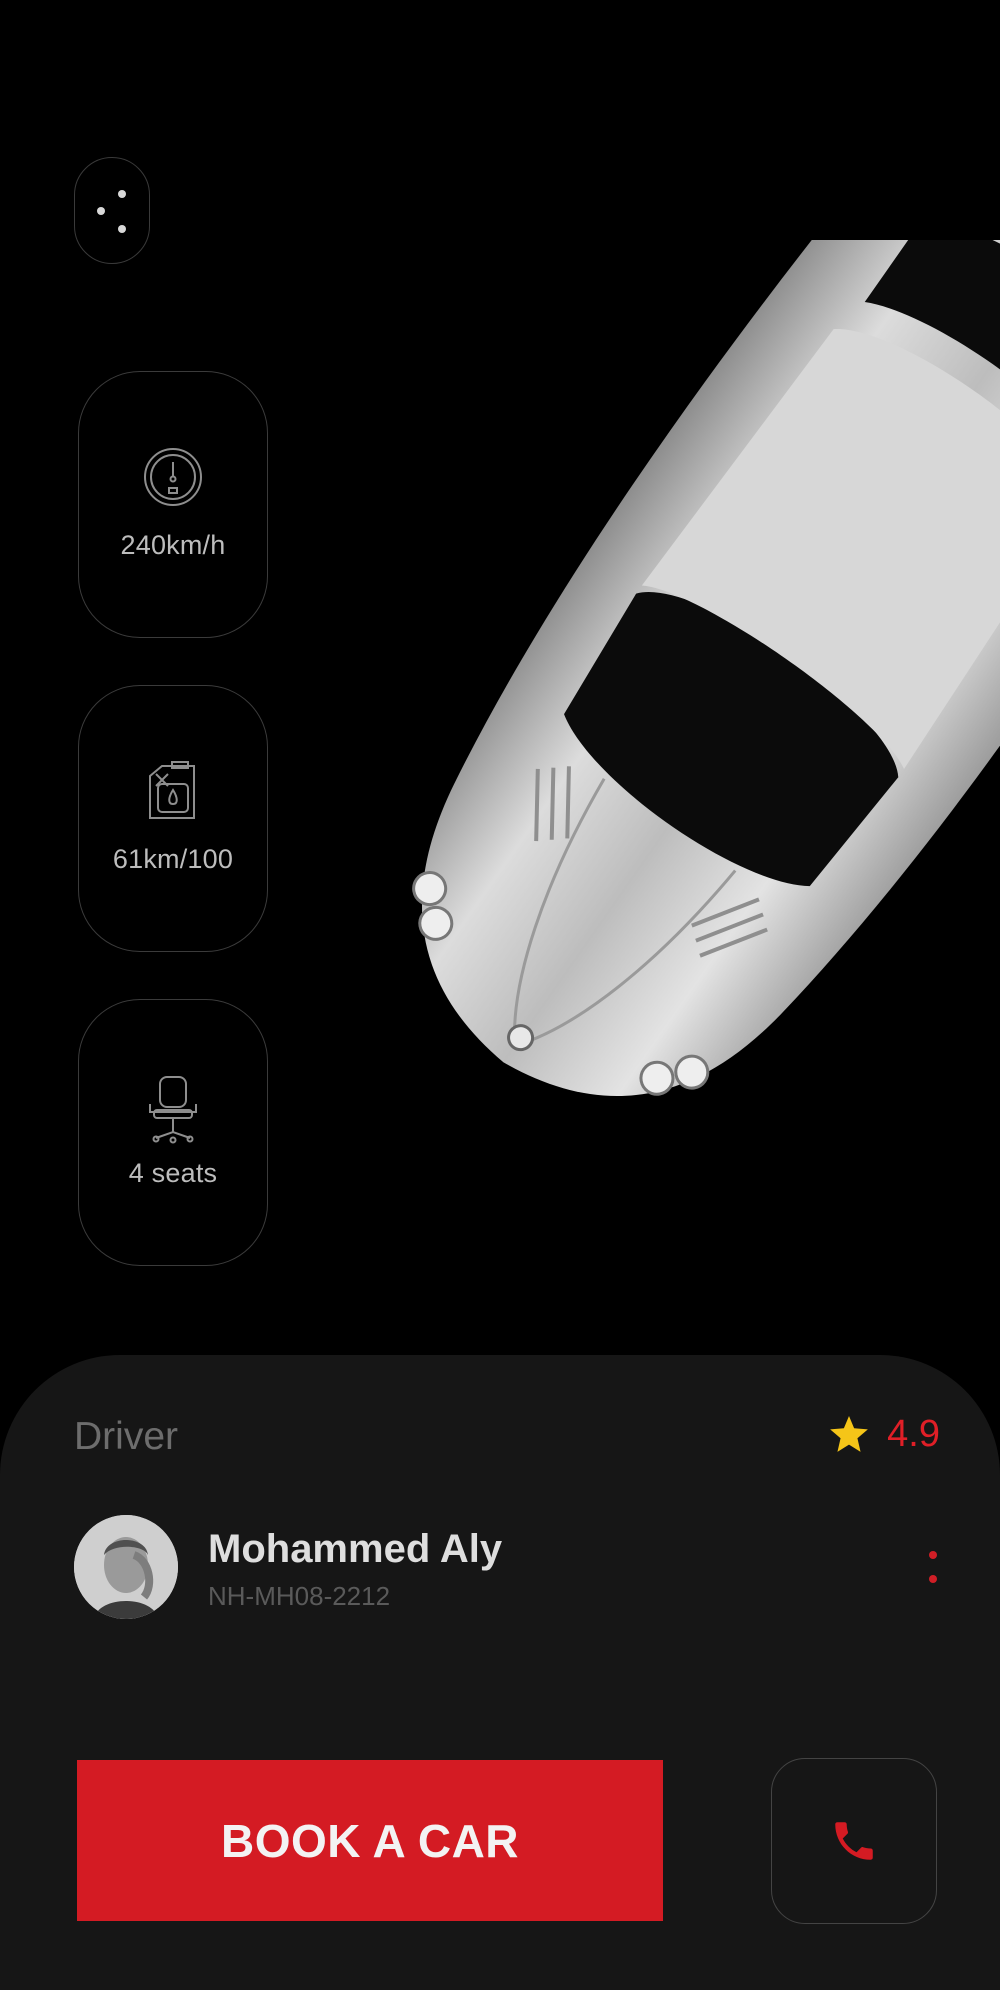 Image resolution: width=1000 pixels, height=1990 pixels. What do you see at coordinates (173, 1173) in the screenshot?
I see `spec-label: 4 seats` at bounding box center [173, 1173].